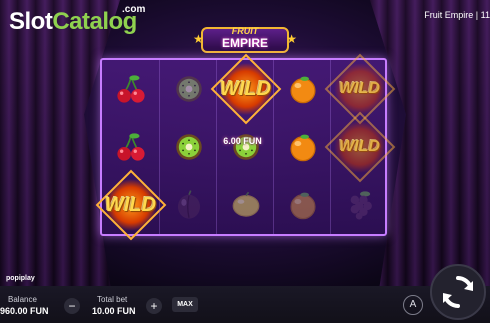 The height and width of the screenshot is (323, 490). I want to click on total-bet-label: Total bet, so click(112, 299).